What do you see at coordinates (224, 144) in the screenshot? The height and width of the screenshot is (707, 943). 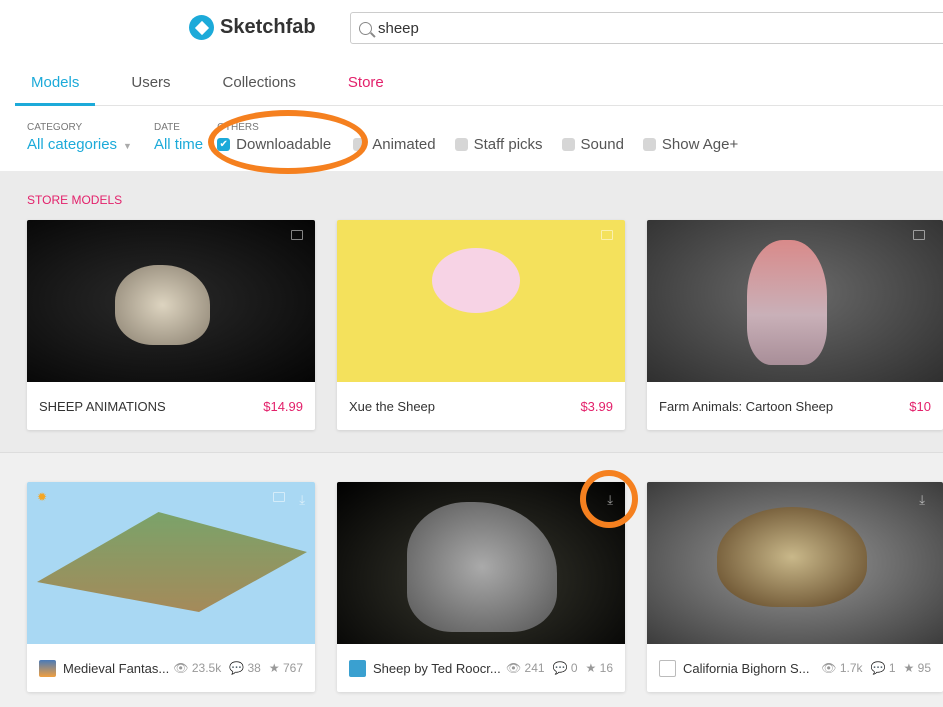 I see `check-icon: ✔` at bounding box center [224, 144].